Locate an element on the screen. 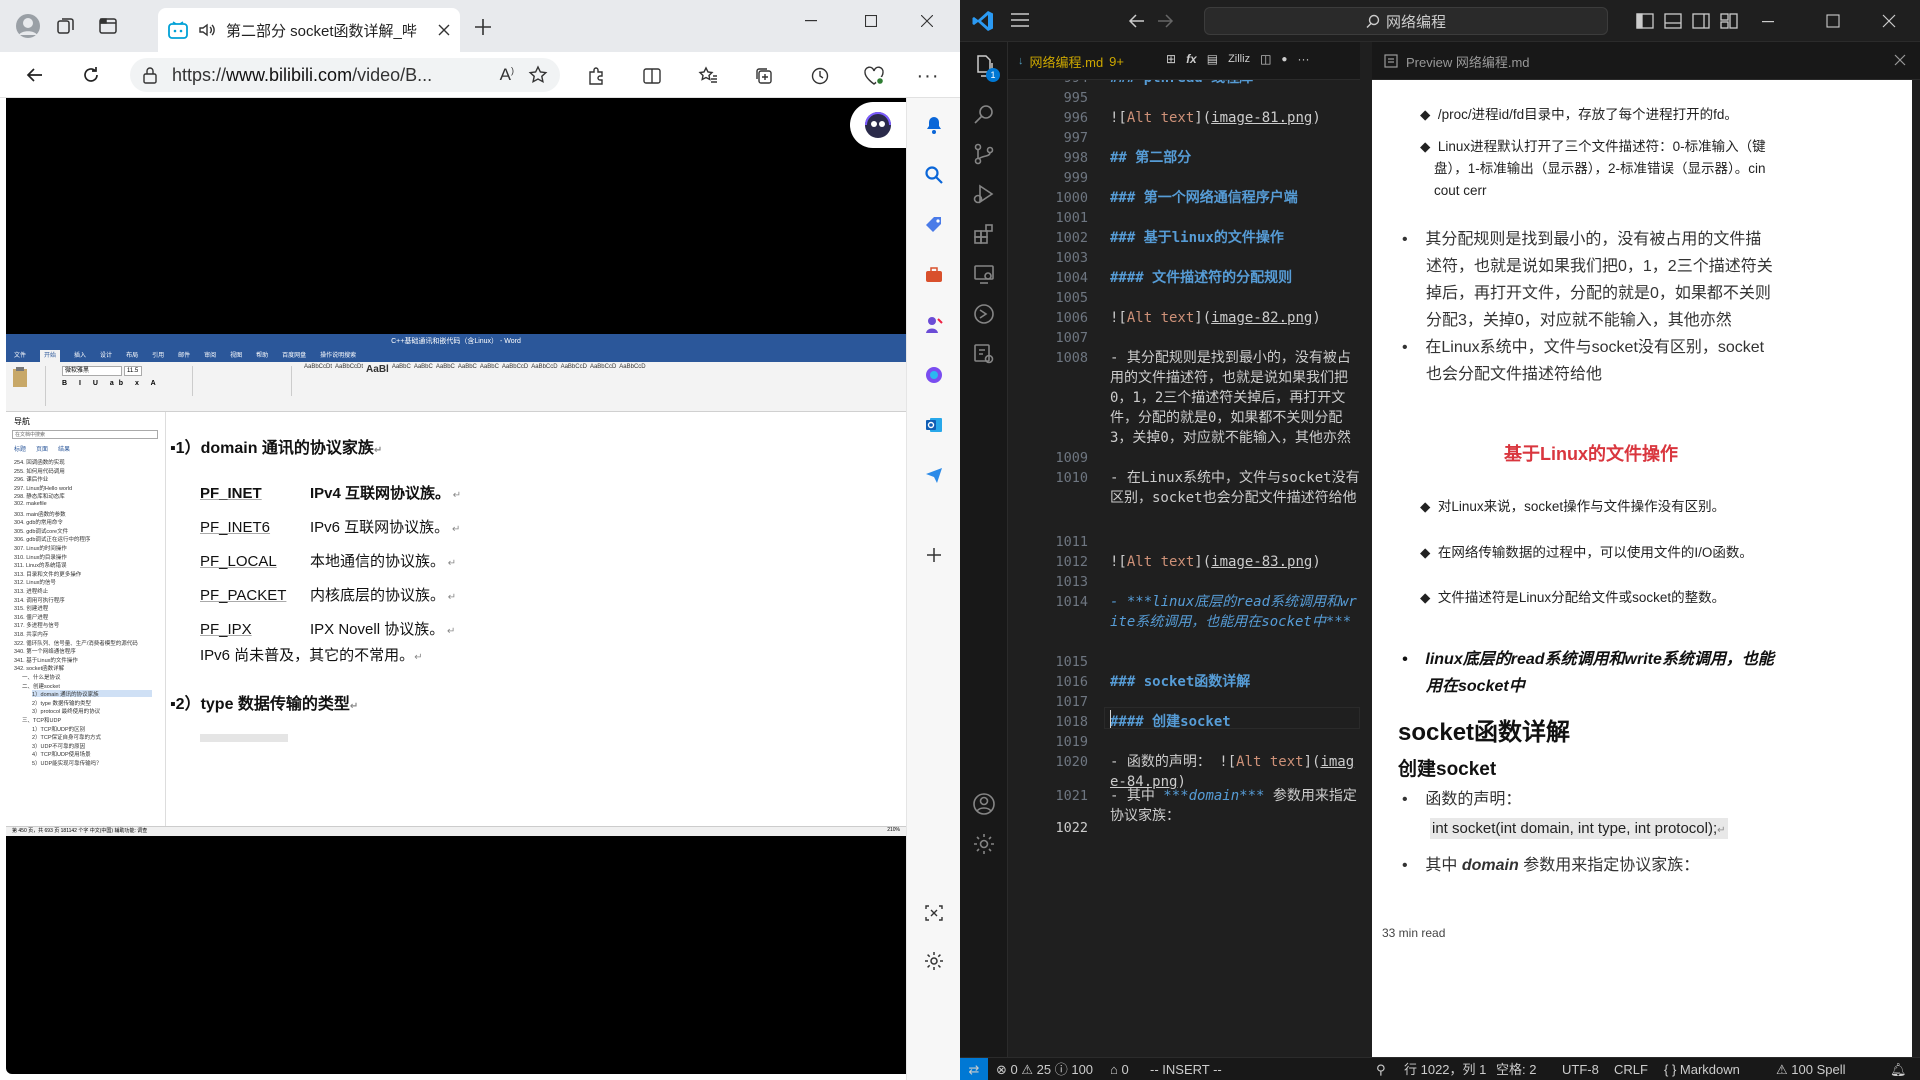 This screenshot has width=1920, height=1080. table-icon: ▤ is located at coordinates (1212, 59).